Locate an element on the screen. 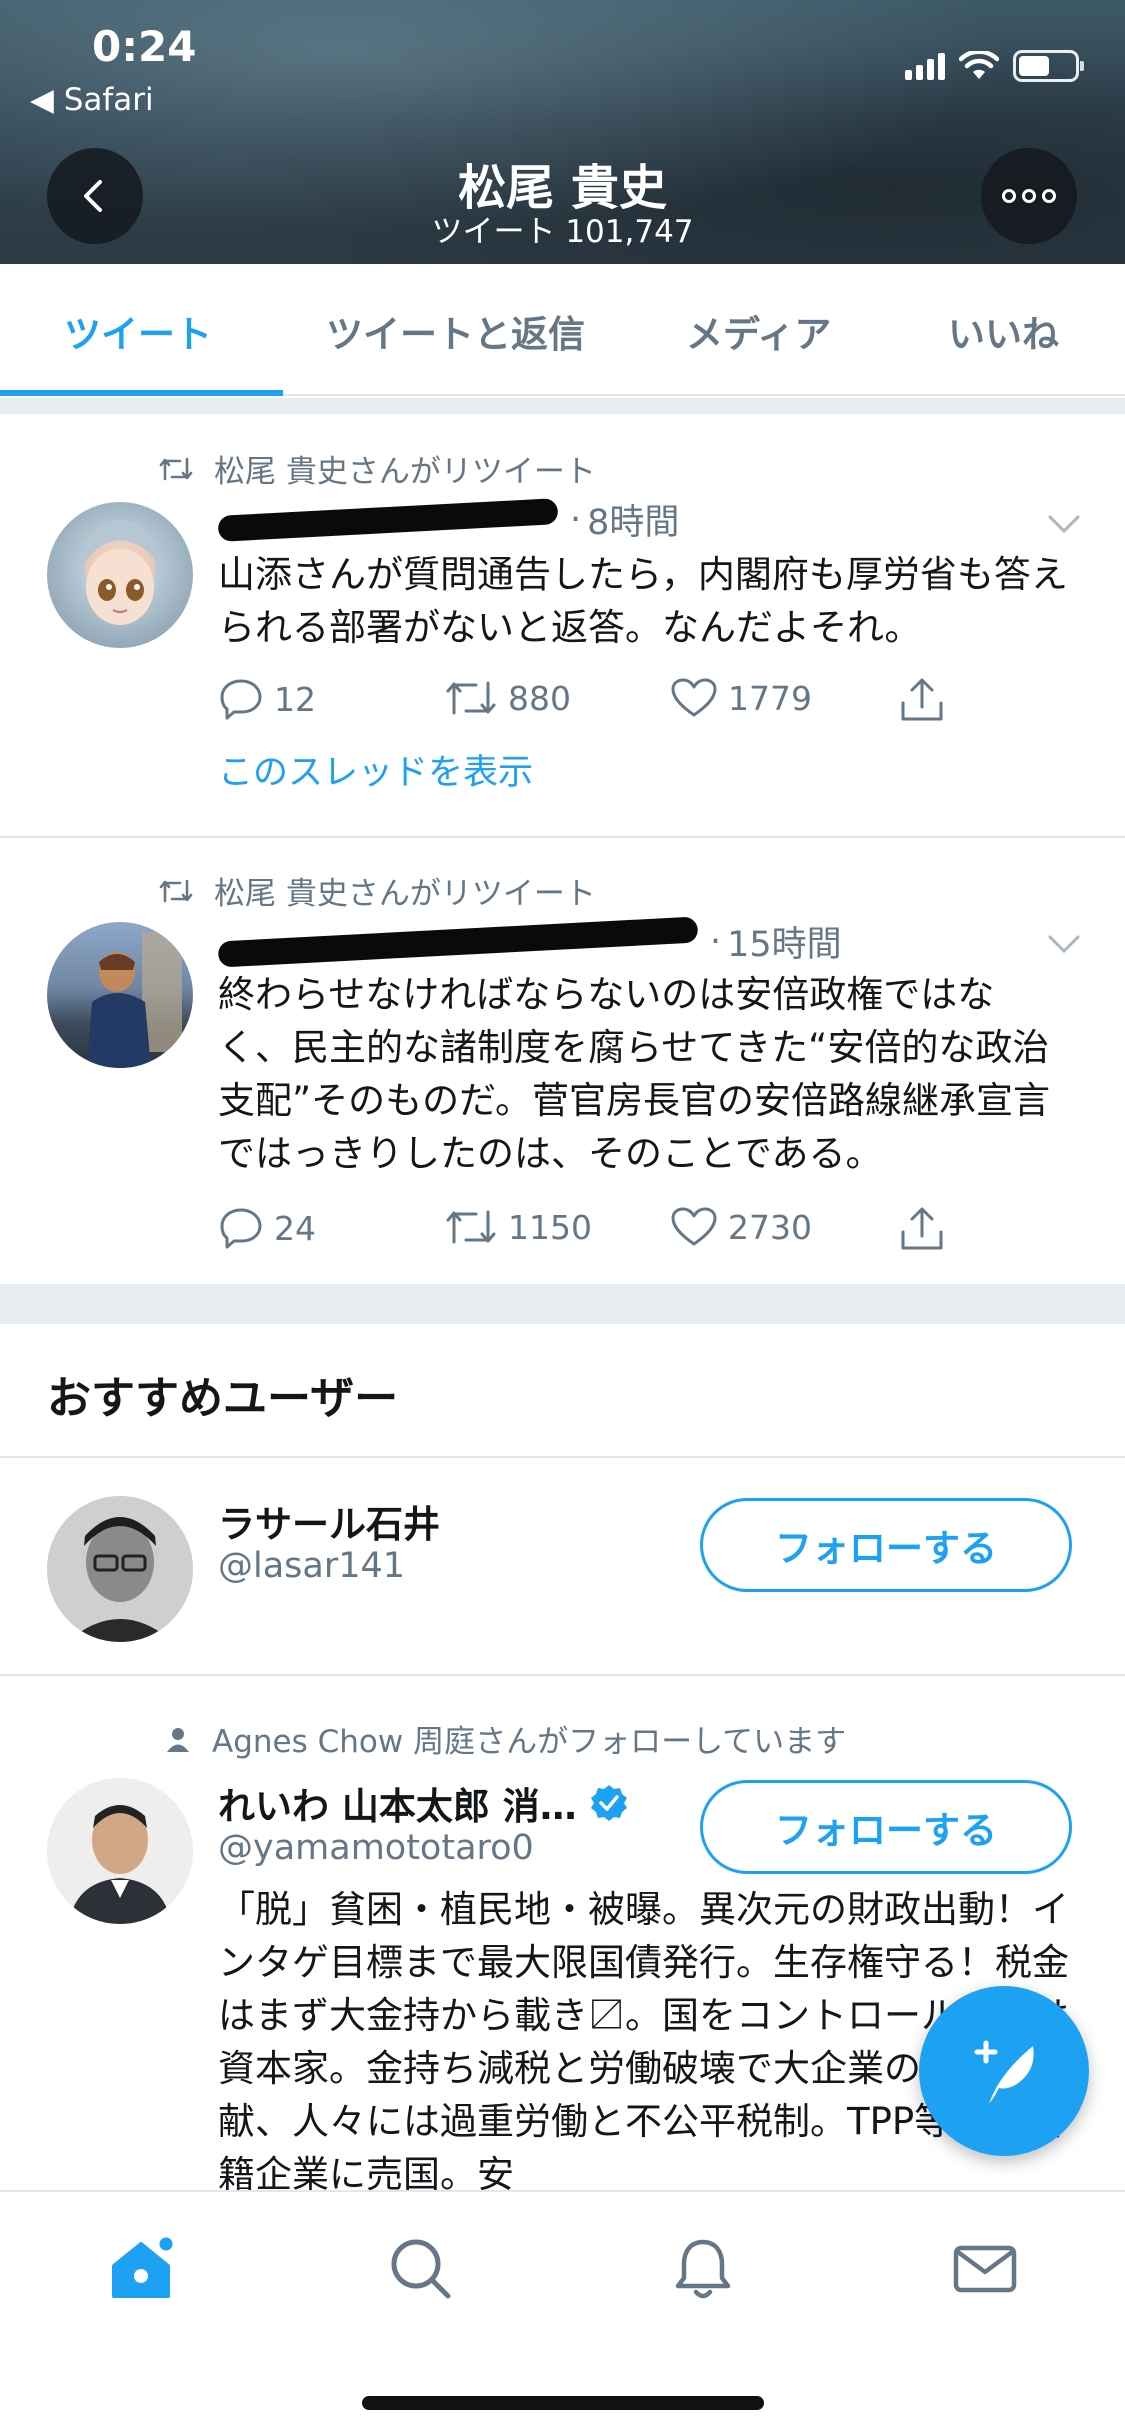 Image resolution: width=1125 pixels, height=2436 pixels. more-button is located at coordinates (1029, 196).